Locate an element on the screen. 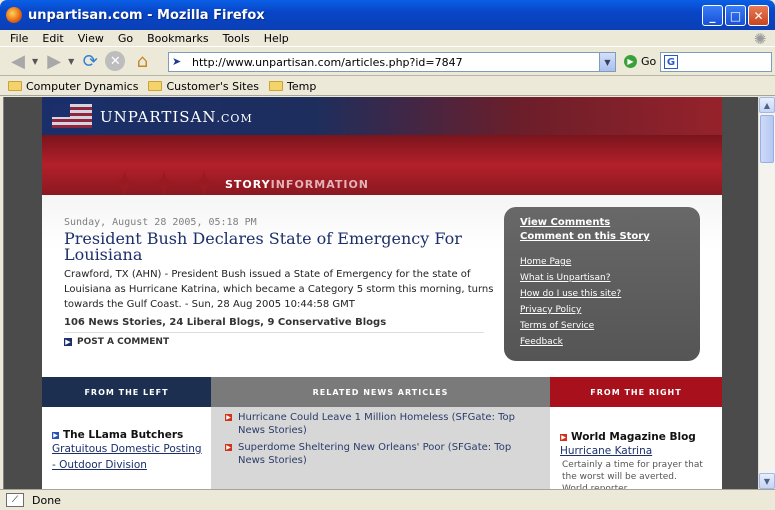 This screenshot has width=775, height=510. flag-logo-icon is located at coordinates (72, 116).